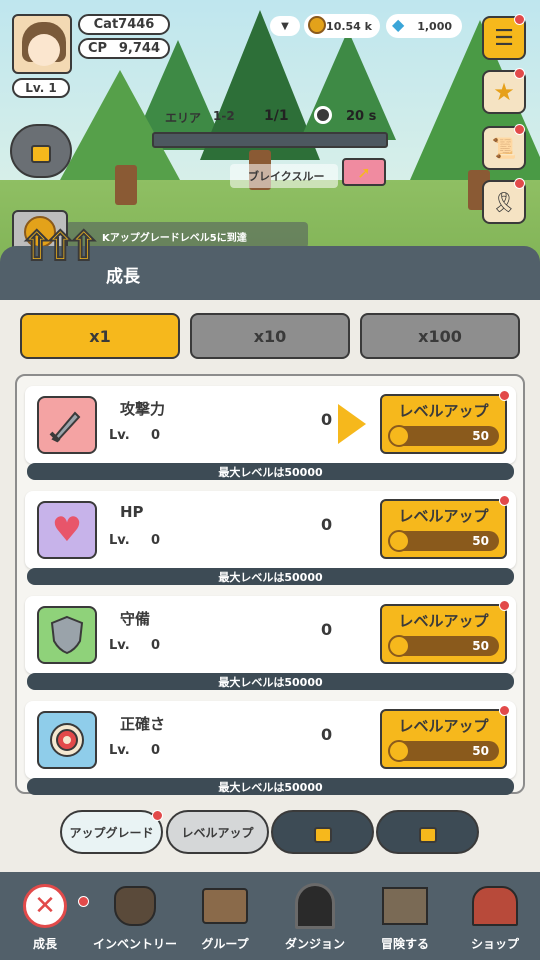  What do you see at coordinates (126, 185) in the screenshot?
I see `tree-trunk` at bounding box center [126, 185].